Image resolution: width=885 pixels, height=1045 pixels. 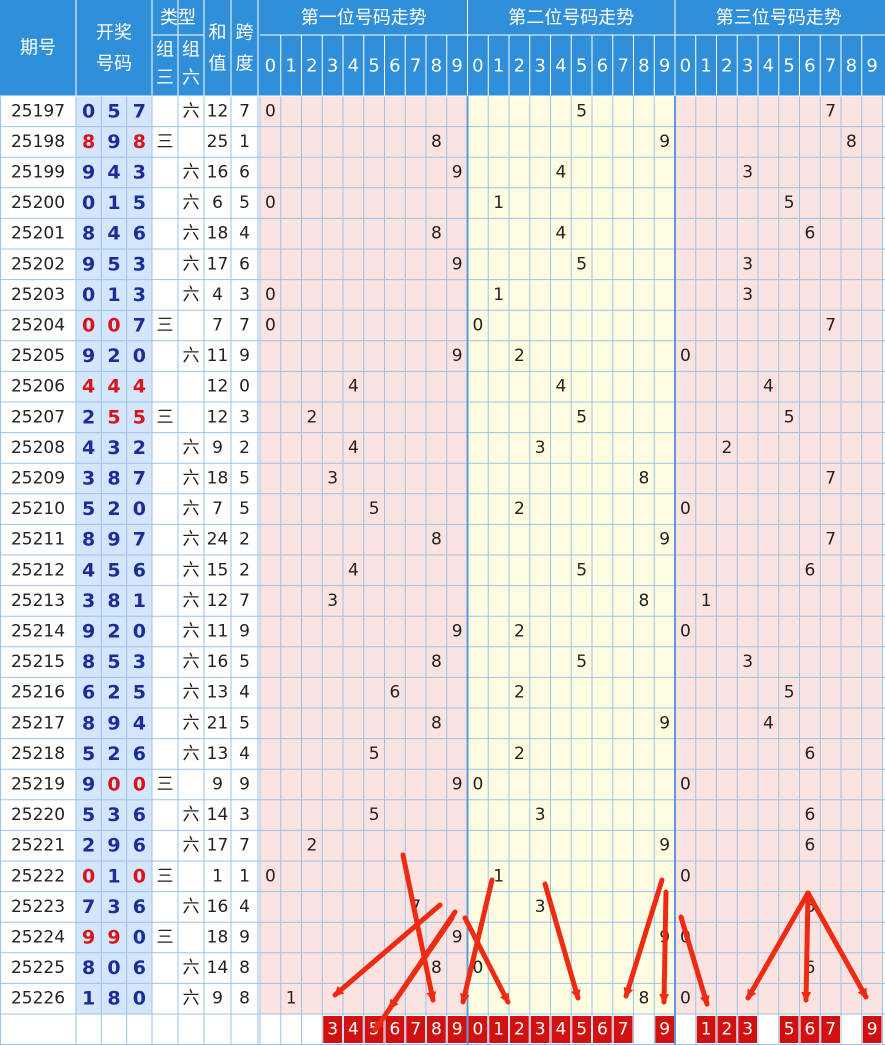 I want to click on issue-number: 25222, so click(x=38, y=876).